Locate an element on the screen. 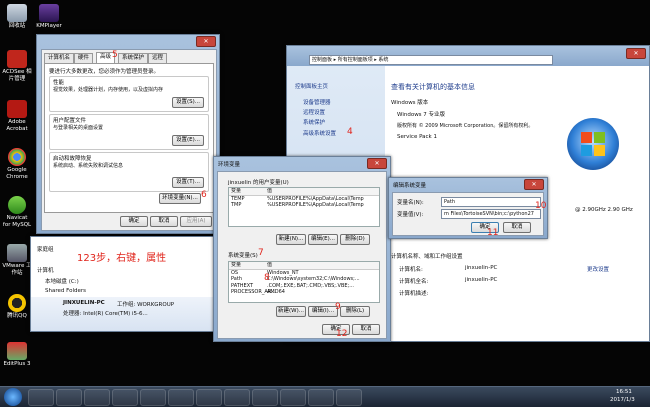 The image size is (650, 407). taskbar-foobar-icon is located at coordinates (97, 397).